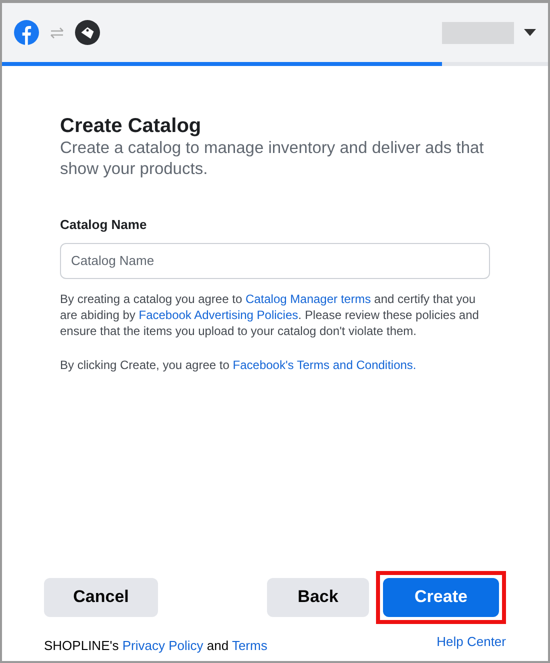  What do you see at coordinates (530, 32) in the screenshot?
I see `dropdown-caret-icon` at bounding box center [530, 32].